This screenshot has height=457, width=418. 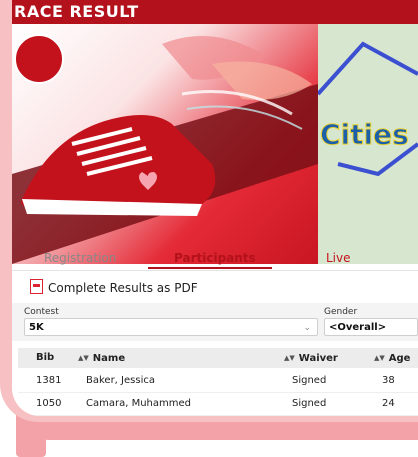 I want to click on bib-cell: 1381, so click(x=49, y=380).